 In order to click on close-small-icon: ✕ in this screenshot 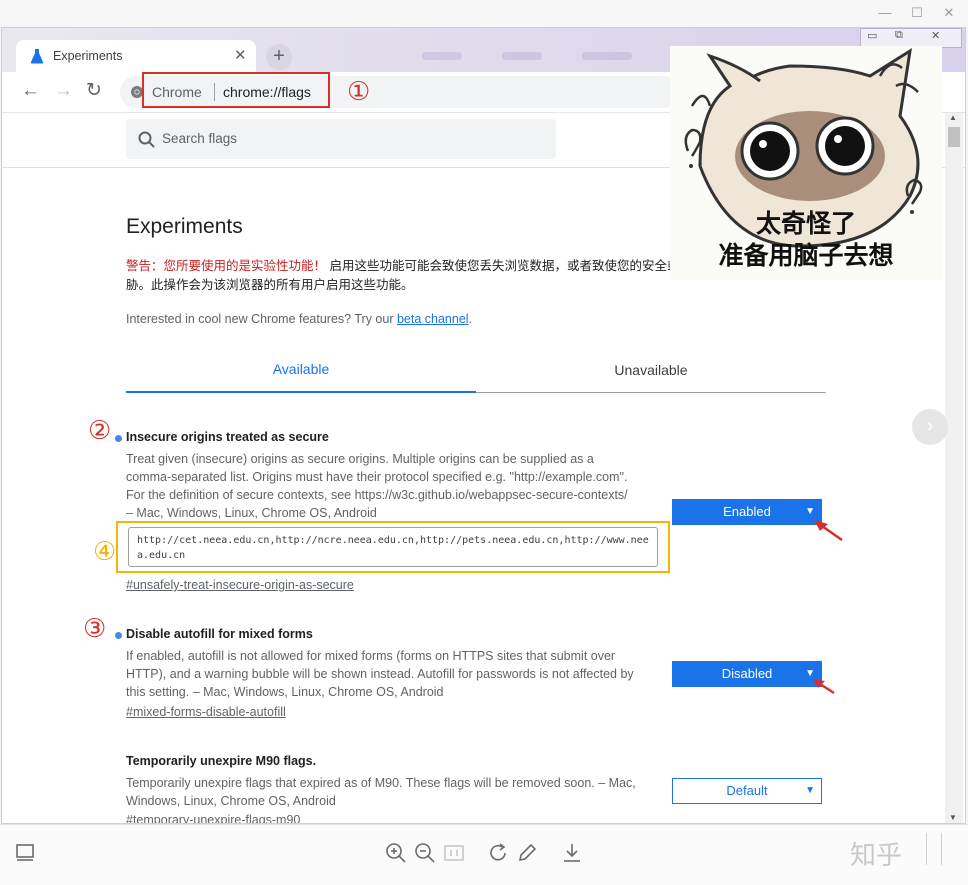, I will do `click(935, 35)`.